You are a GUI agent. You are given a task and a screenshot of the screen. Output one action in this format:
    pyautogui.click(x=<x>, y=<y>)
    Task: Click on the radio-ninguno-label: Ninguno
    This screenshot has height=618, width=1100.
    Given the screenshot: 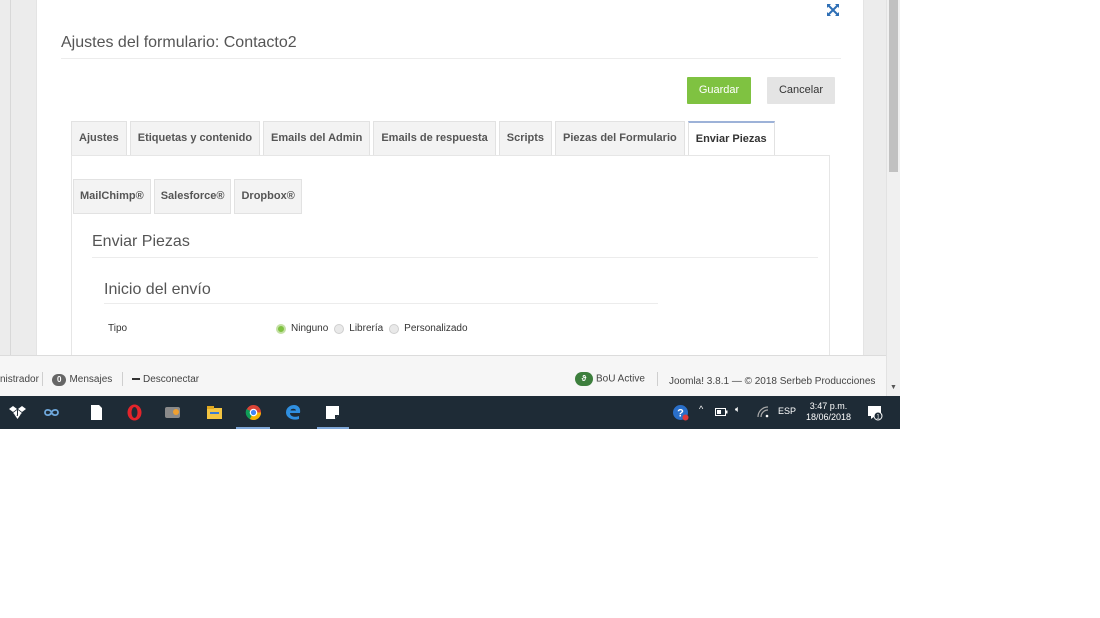 What is the action you would take?
    pyautogui.click(x=310, y=328)
    